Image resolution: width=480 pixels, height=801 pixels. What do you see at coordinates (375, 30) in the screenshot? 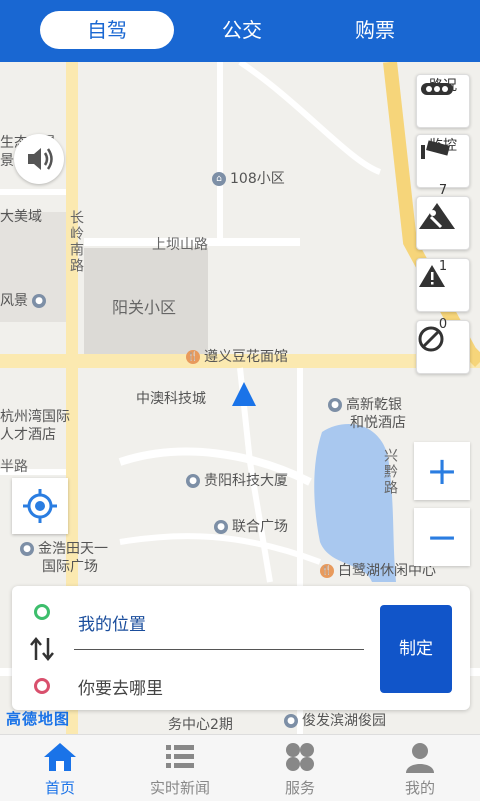
I see `tab-tickets: 购票` at bounding box center [375, 30].